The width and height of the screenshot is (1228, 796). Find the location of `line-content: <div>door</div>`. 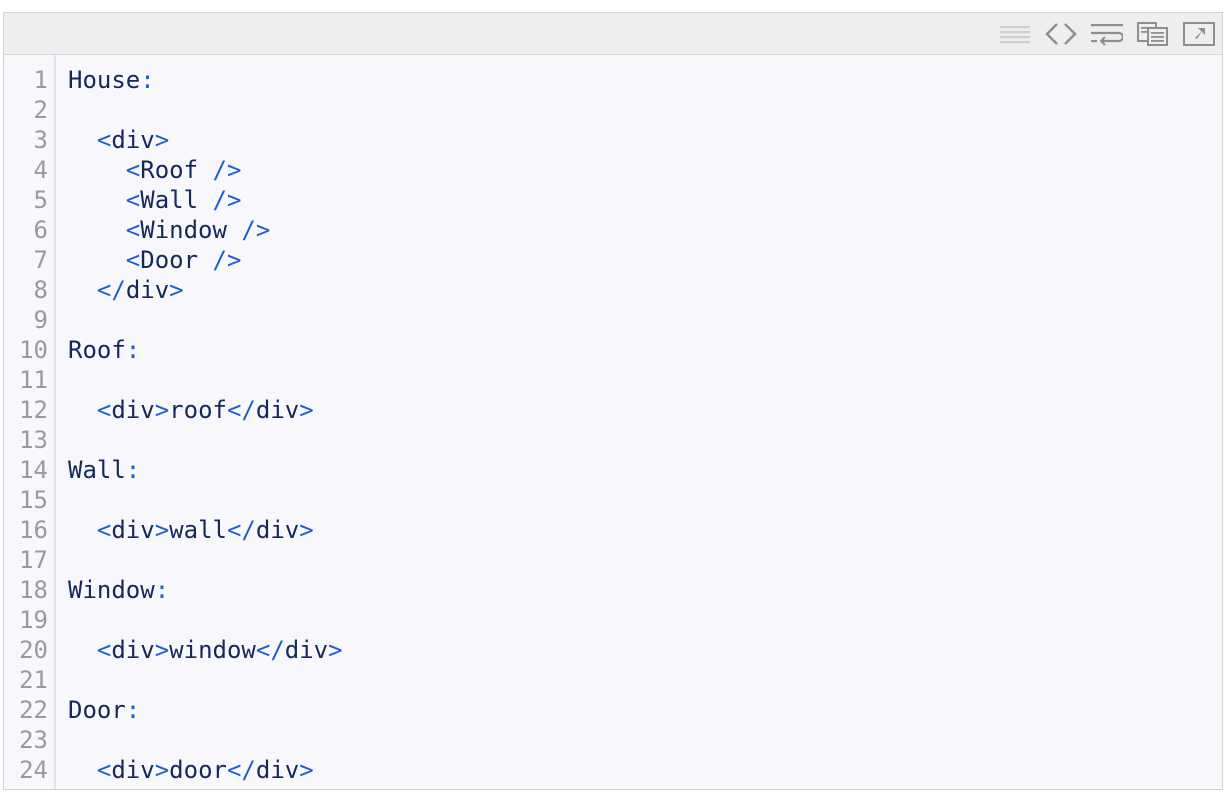

line-content: <div>door</div> is located at coordinates (181, 770).